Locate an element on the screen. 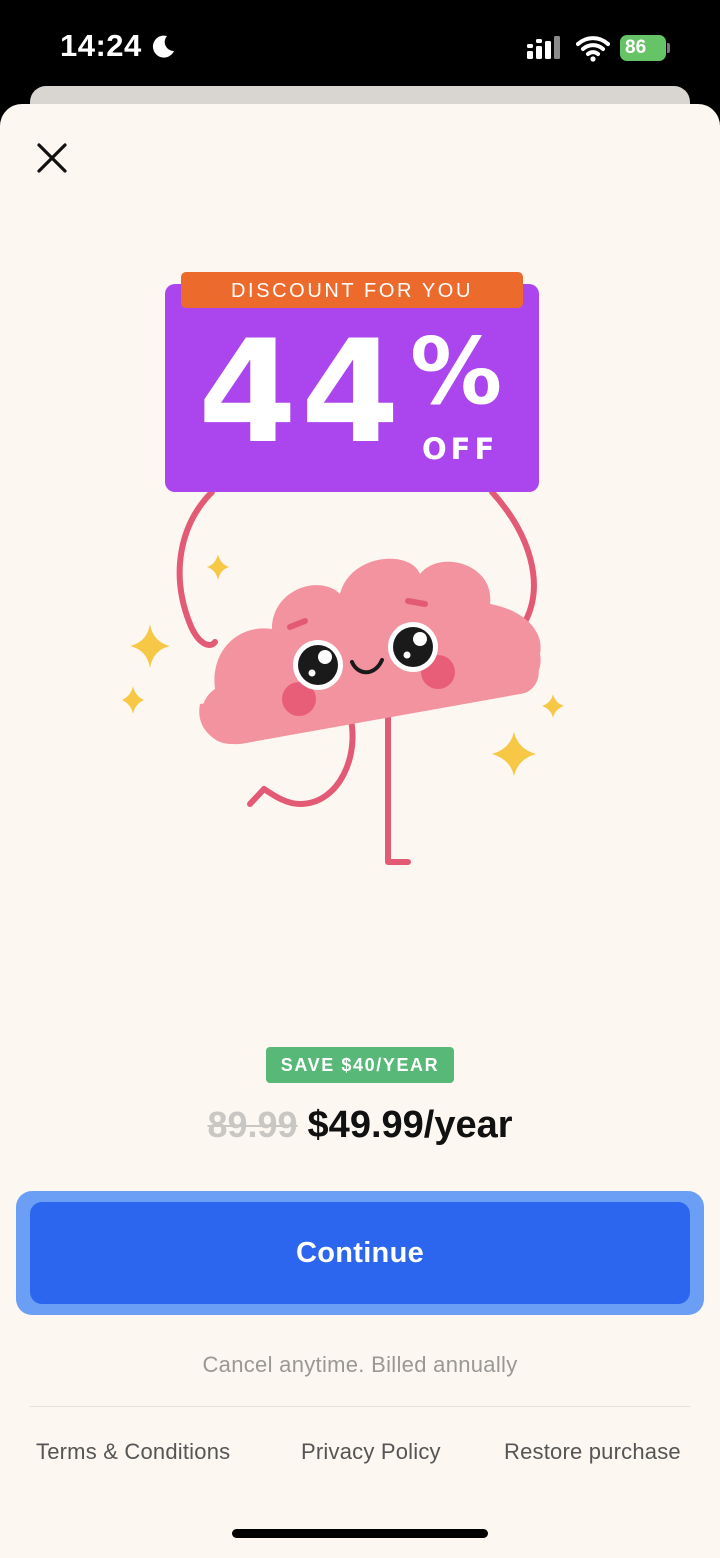 The width and height of the screenshot is (720, 1558). discount-banner: DISCOUNT FOR YOU is located at coordinates (352, 290).